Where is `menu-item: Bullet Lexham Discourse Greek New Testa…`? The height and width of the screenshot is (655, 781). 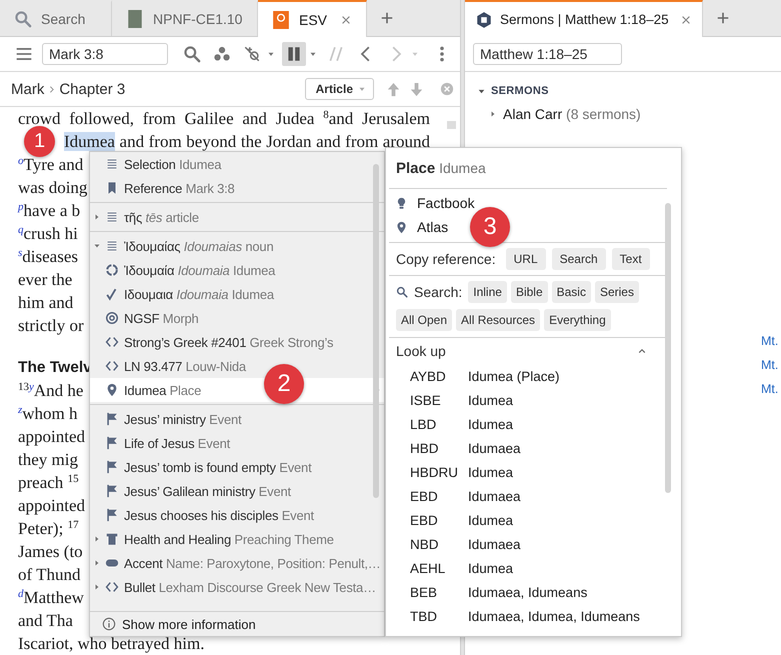
menu-item: Bullet Lexham Discourse Greek New Testa… is located at coordinates (237, 587).